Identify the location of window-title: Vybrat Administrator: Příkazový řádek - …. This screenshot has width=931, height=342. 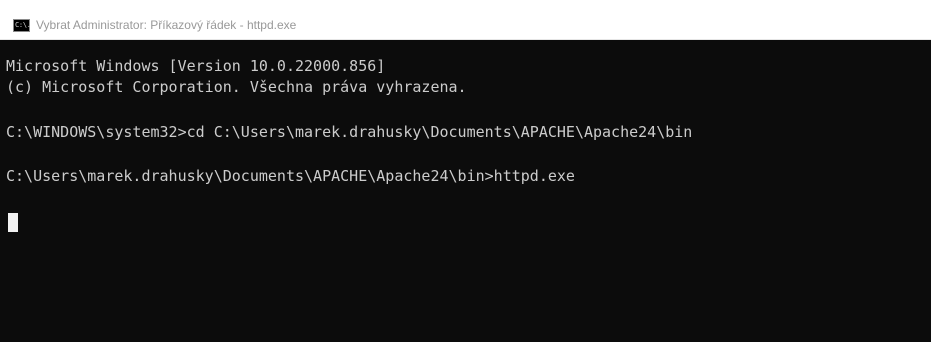
(166, 25).